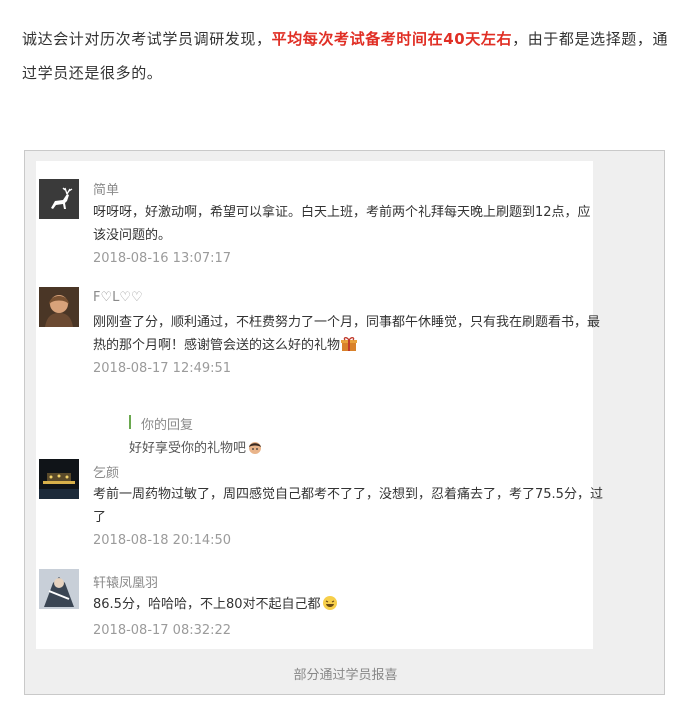  What do you see at coordinates (345, 675) in the screenshot?
I see `image-caption: 部分通过学员报喜` at bounding box center [345, 675].